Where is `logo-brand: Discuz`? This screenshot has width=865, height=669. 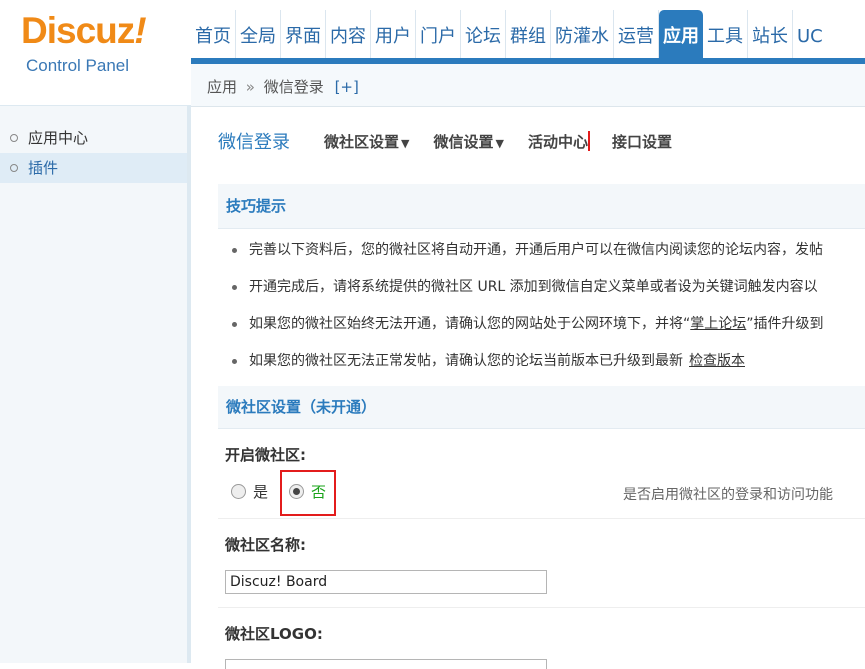
logo-brand: Discuz is located at coordinates (78, 30).